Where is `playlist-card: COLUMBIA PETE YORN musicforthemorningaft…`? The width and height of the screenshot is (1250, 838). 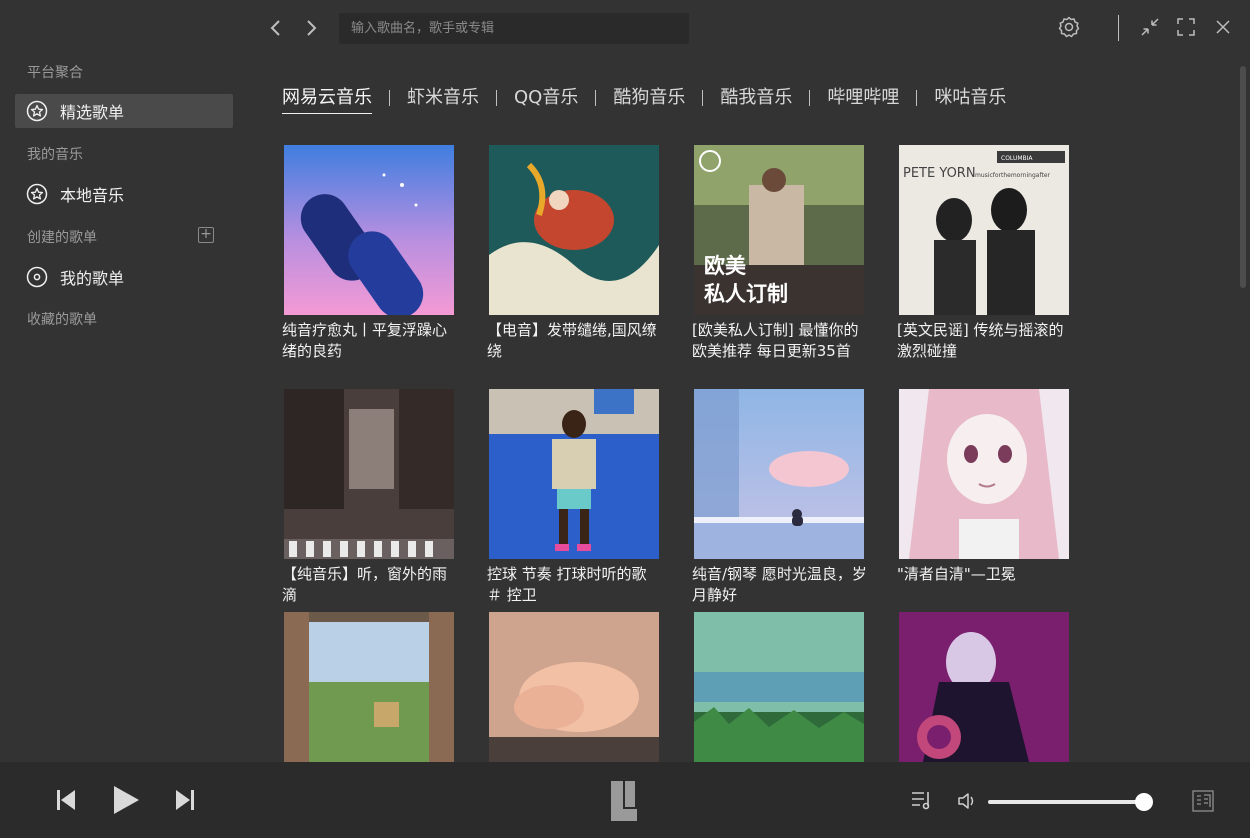 playlist-card: COLUMBIA PETE YORN musicforthemorningaft… is located at coordinates (985, 253).